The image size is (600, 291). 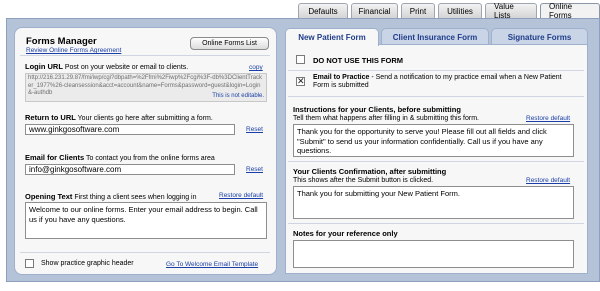 What do you see at coordinates (345, 233) in the screenshot?
I see `notes-heading: Notes for your reference only` at bounding box center [345, 233].